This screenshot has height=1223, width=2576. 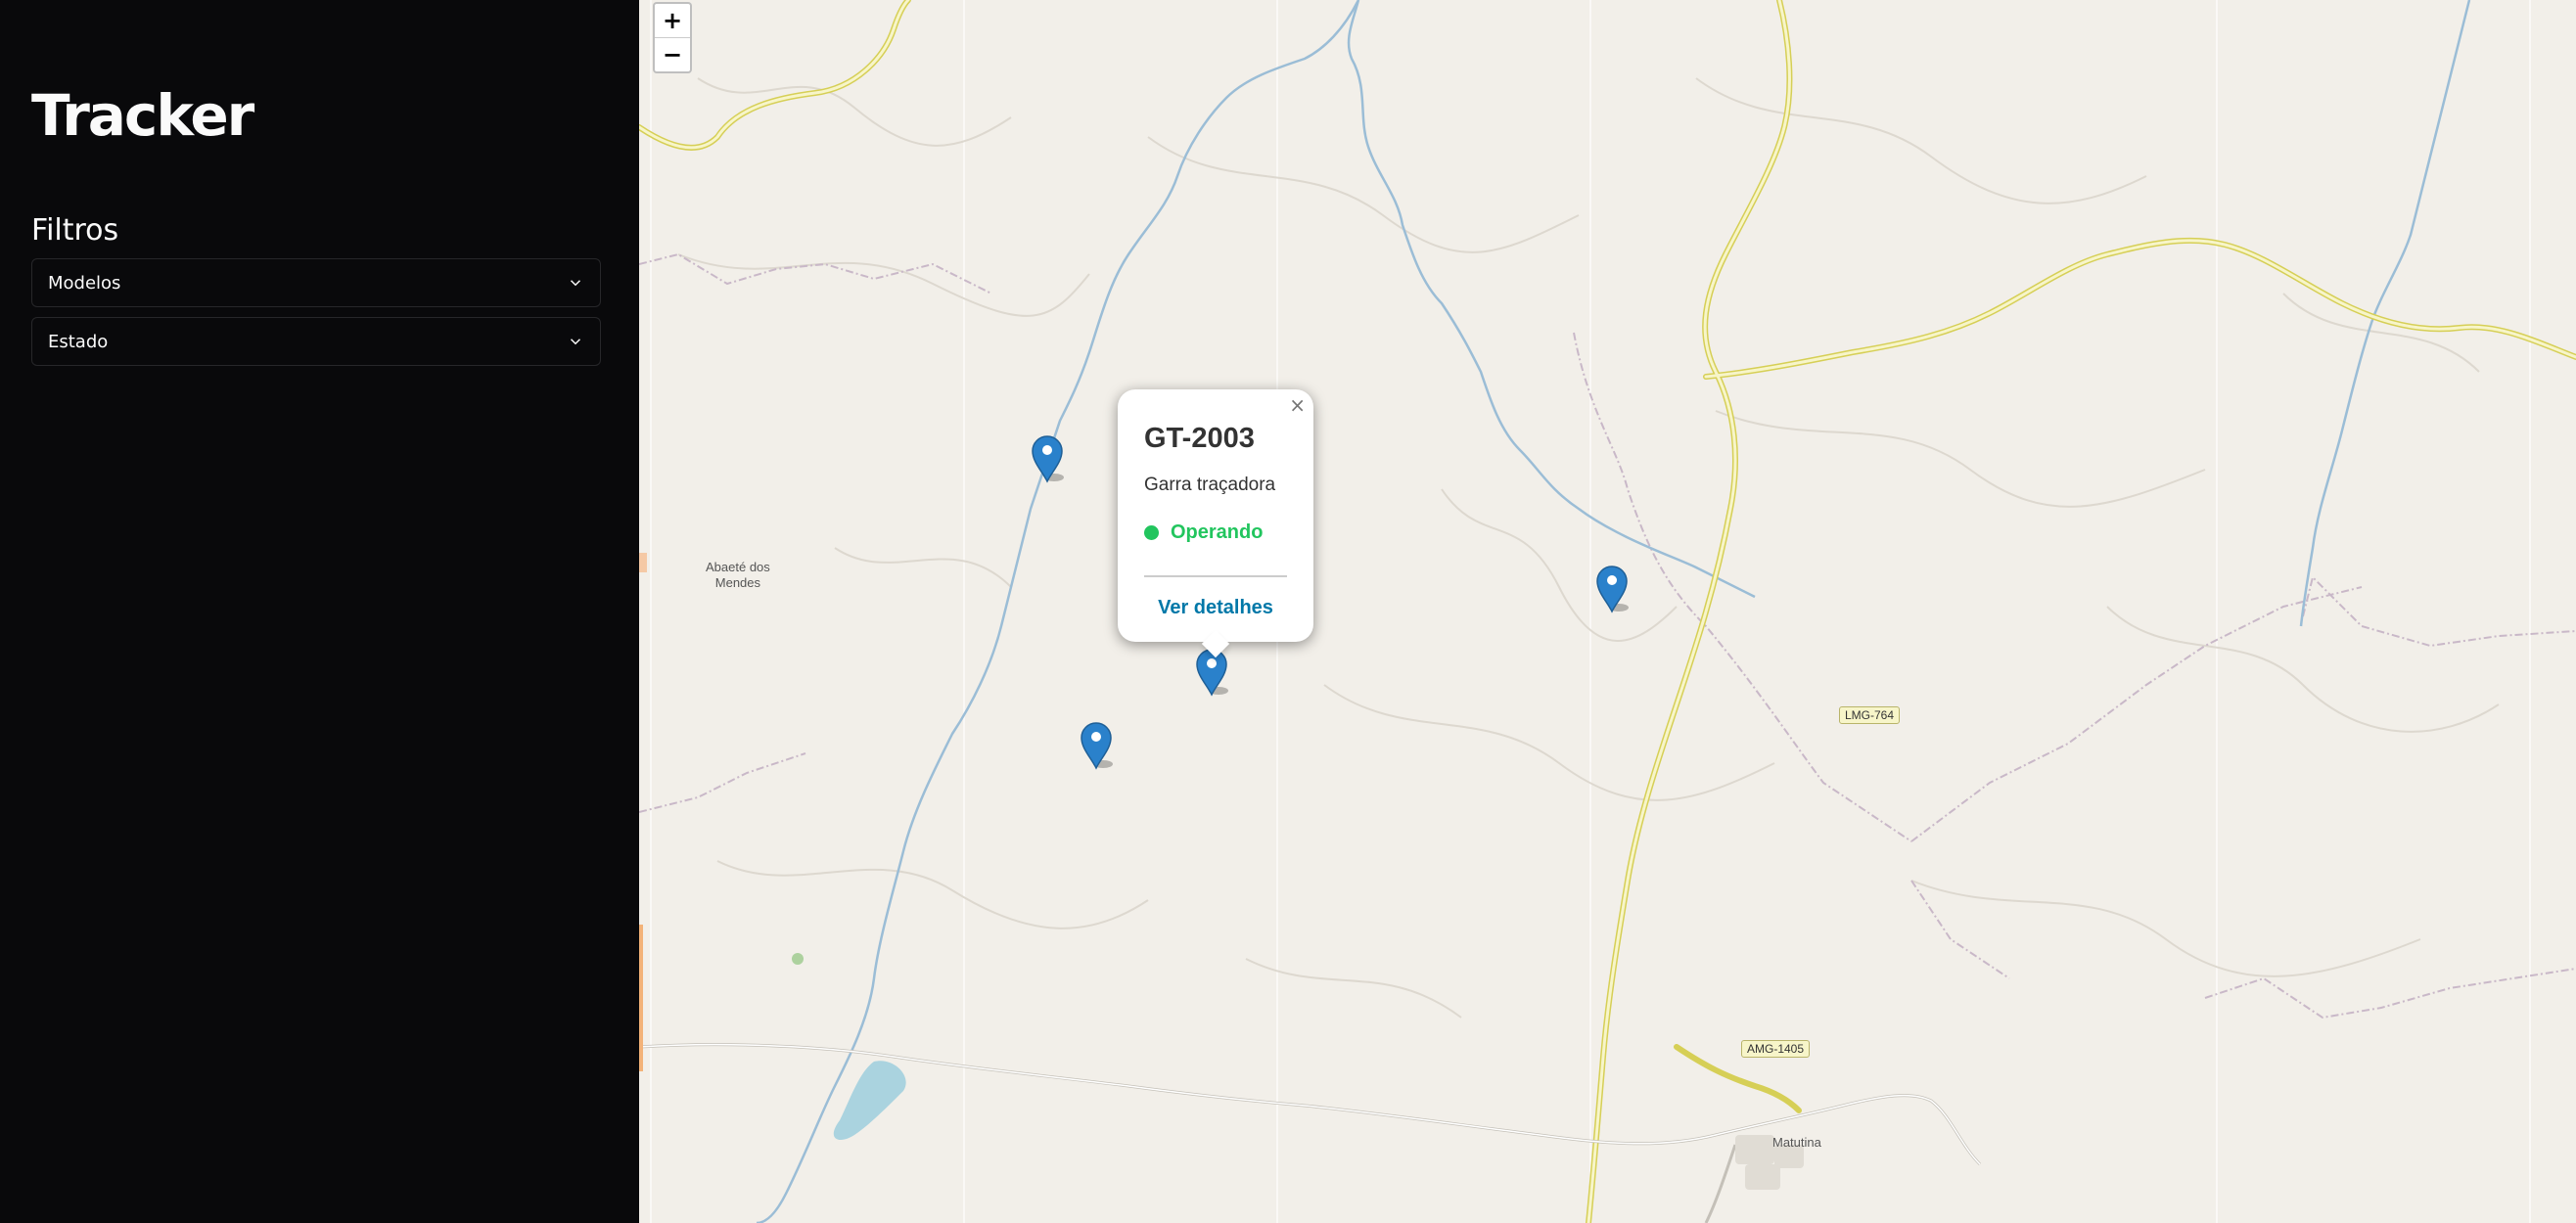 I want to click on zoom-out-button: −, so click(x=672, y=54).